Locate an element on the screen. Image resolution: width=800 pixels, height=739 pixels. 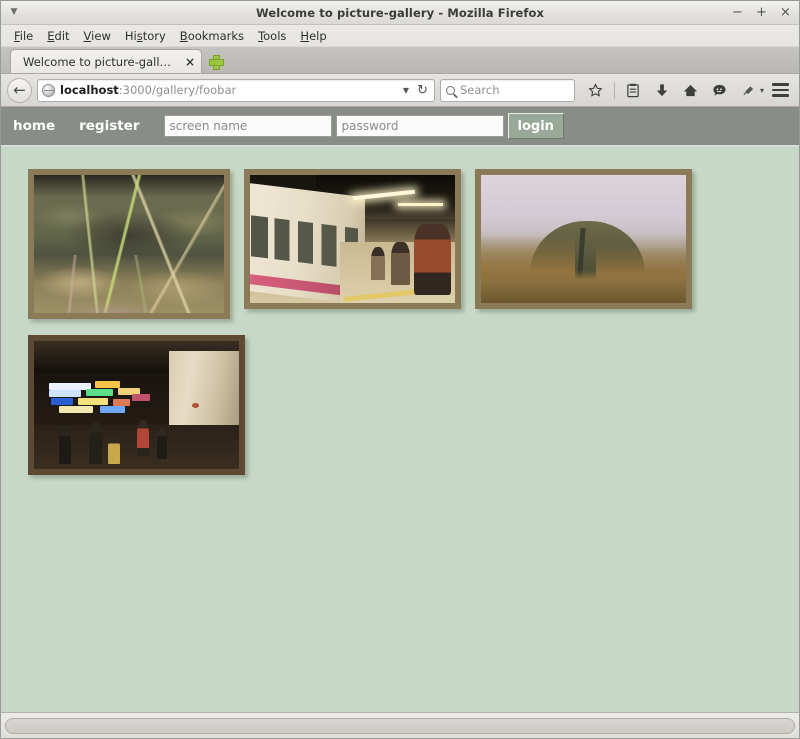
login-button: login is located at coordinates (535, 126).